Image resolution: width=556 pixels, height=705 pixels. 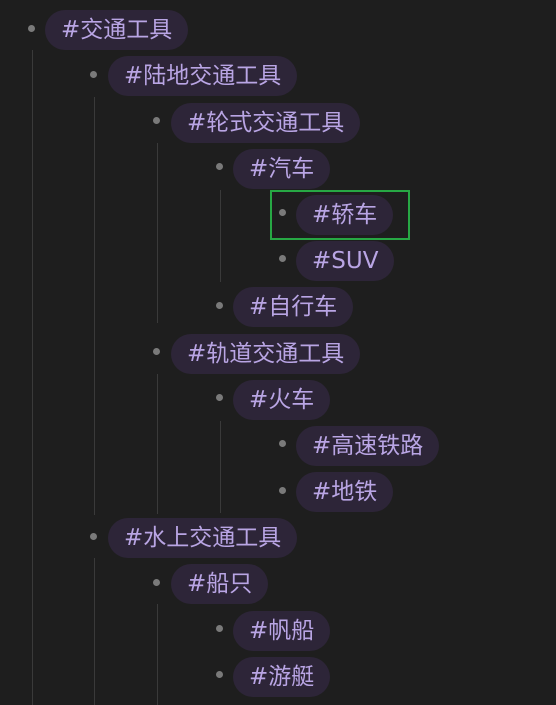 What do you see at coordinates (282, 169) in the screenshot?
I see `tag-qiche: #汽车` at bounding box center [282, 169].